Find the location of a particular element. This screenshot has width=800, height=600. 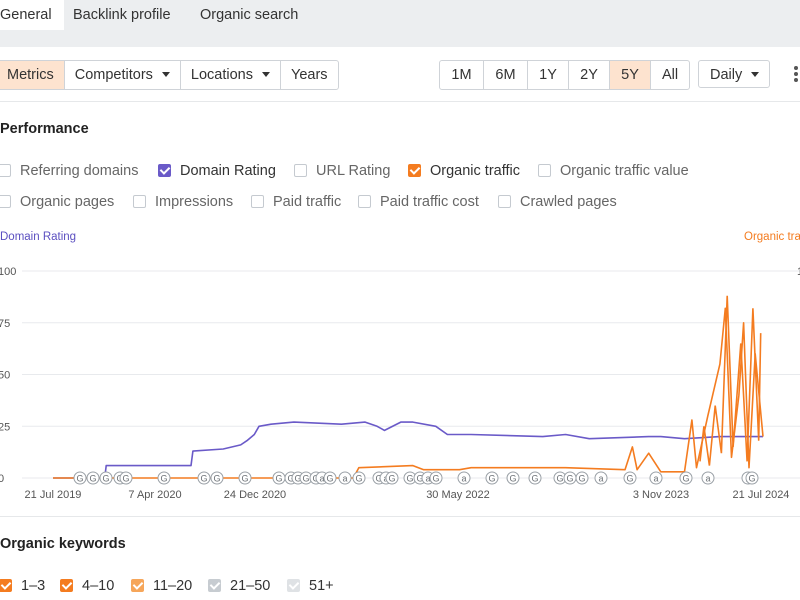

x-tick-label: 30 May 2022 is located at coordinates (458, 495).